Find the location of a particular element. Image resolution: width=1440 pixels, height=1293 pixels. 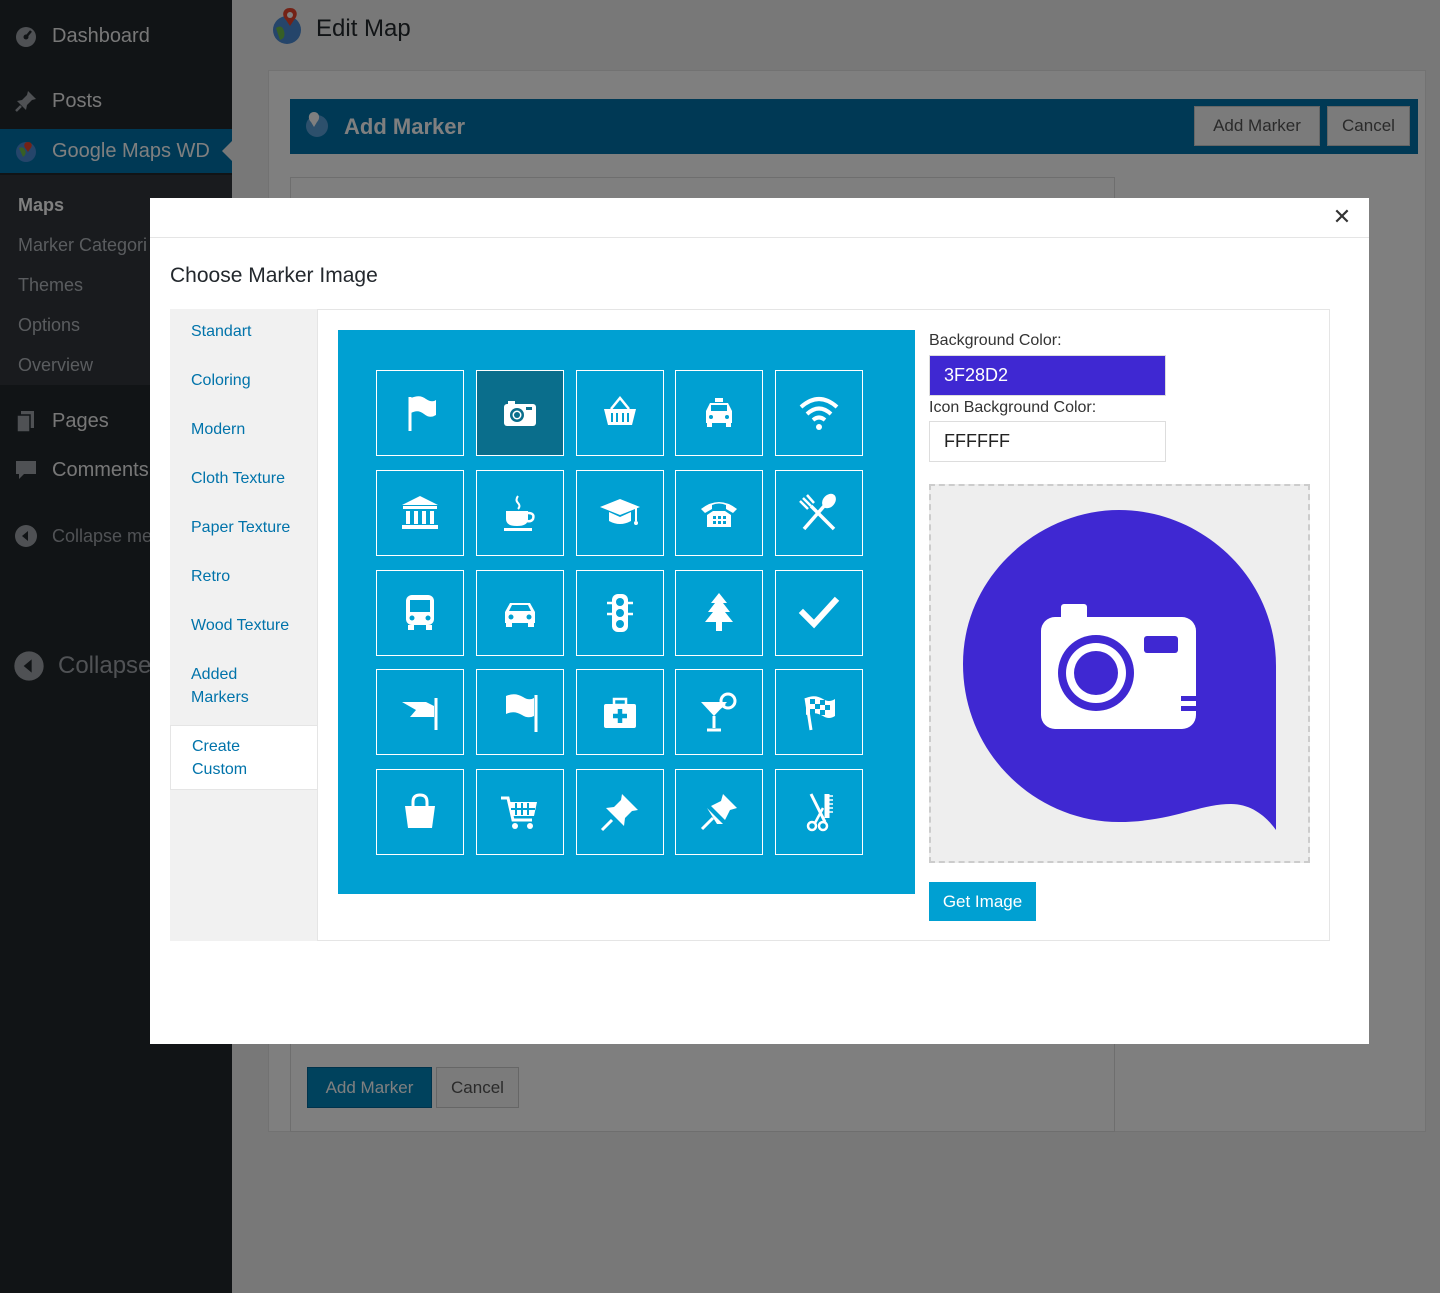

icon-option-pushpin is located at coordinates (619, 812).